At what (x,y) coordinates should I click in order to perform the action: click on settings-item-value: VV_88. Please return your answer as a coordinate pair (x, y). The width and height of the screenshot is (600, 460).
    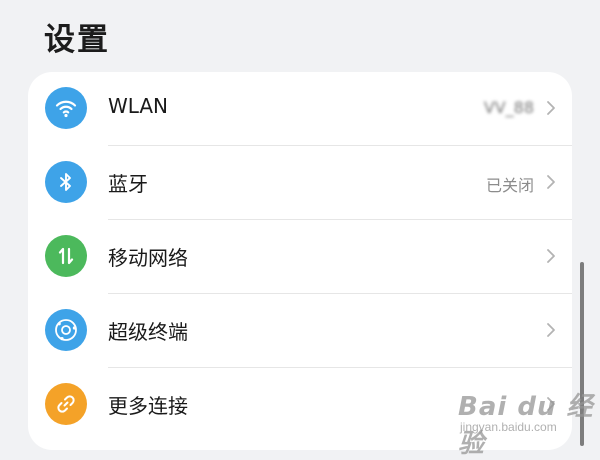
    Looking at the image, I should click on (508, 107).